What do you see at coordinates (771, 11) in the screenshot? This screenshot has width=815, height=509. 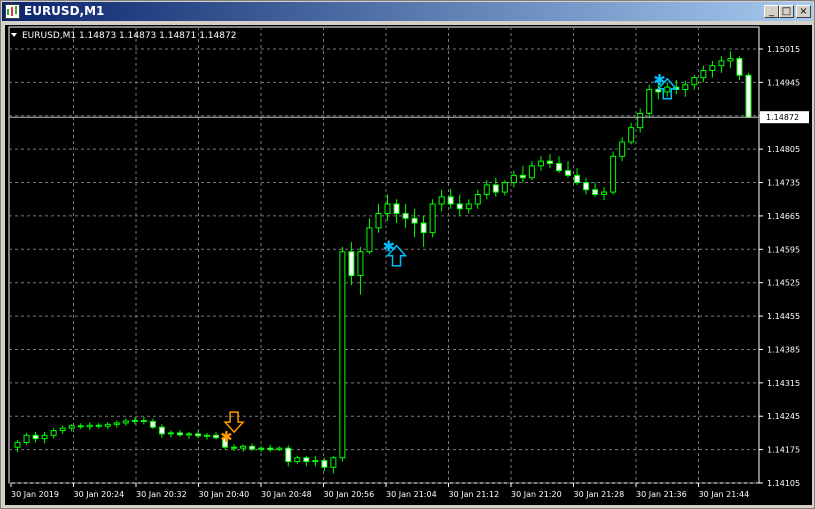 I see `minimize-button: _` at bounding box center [771, 11].